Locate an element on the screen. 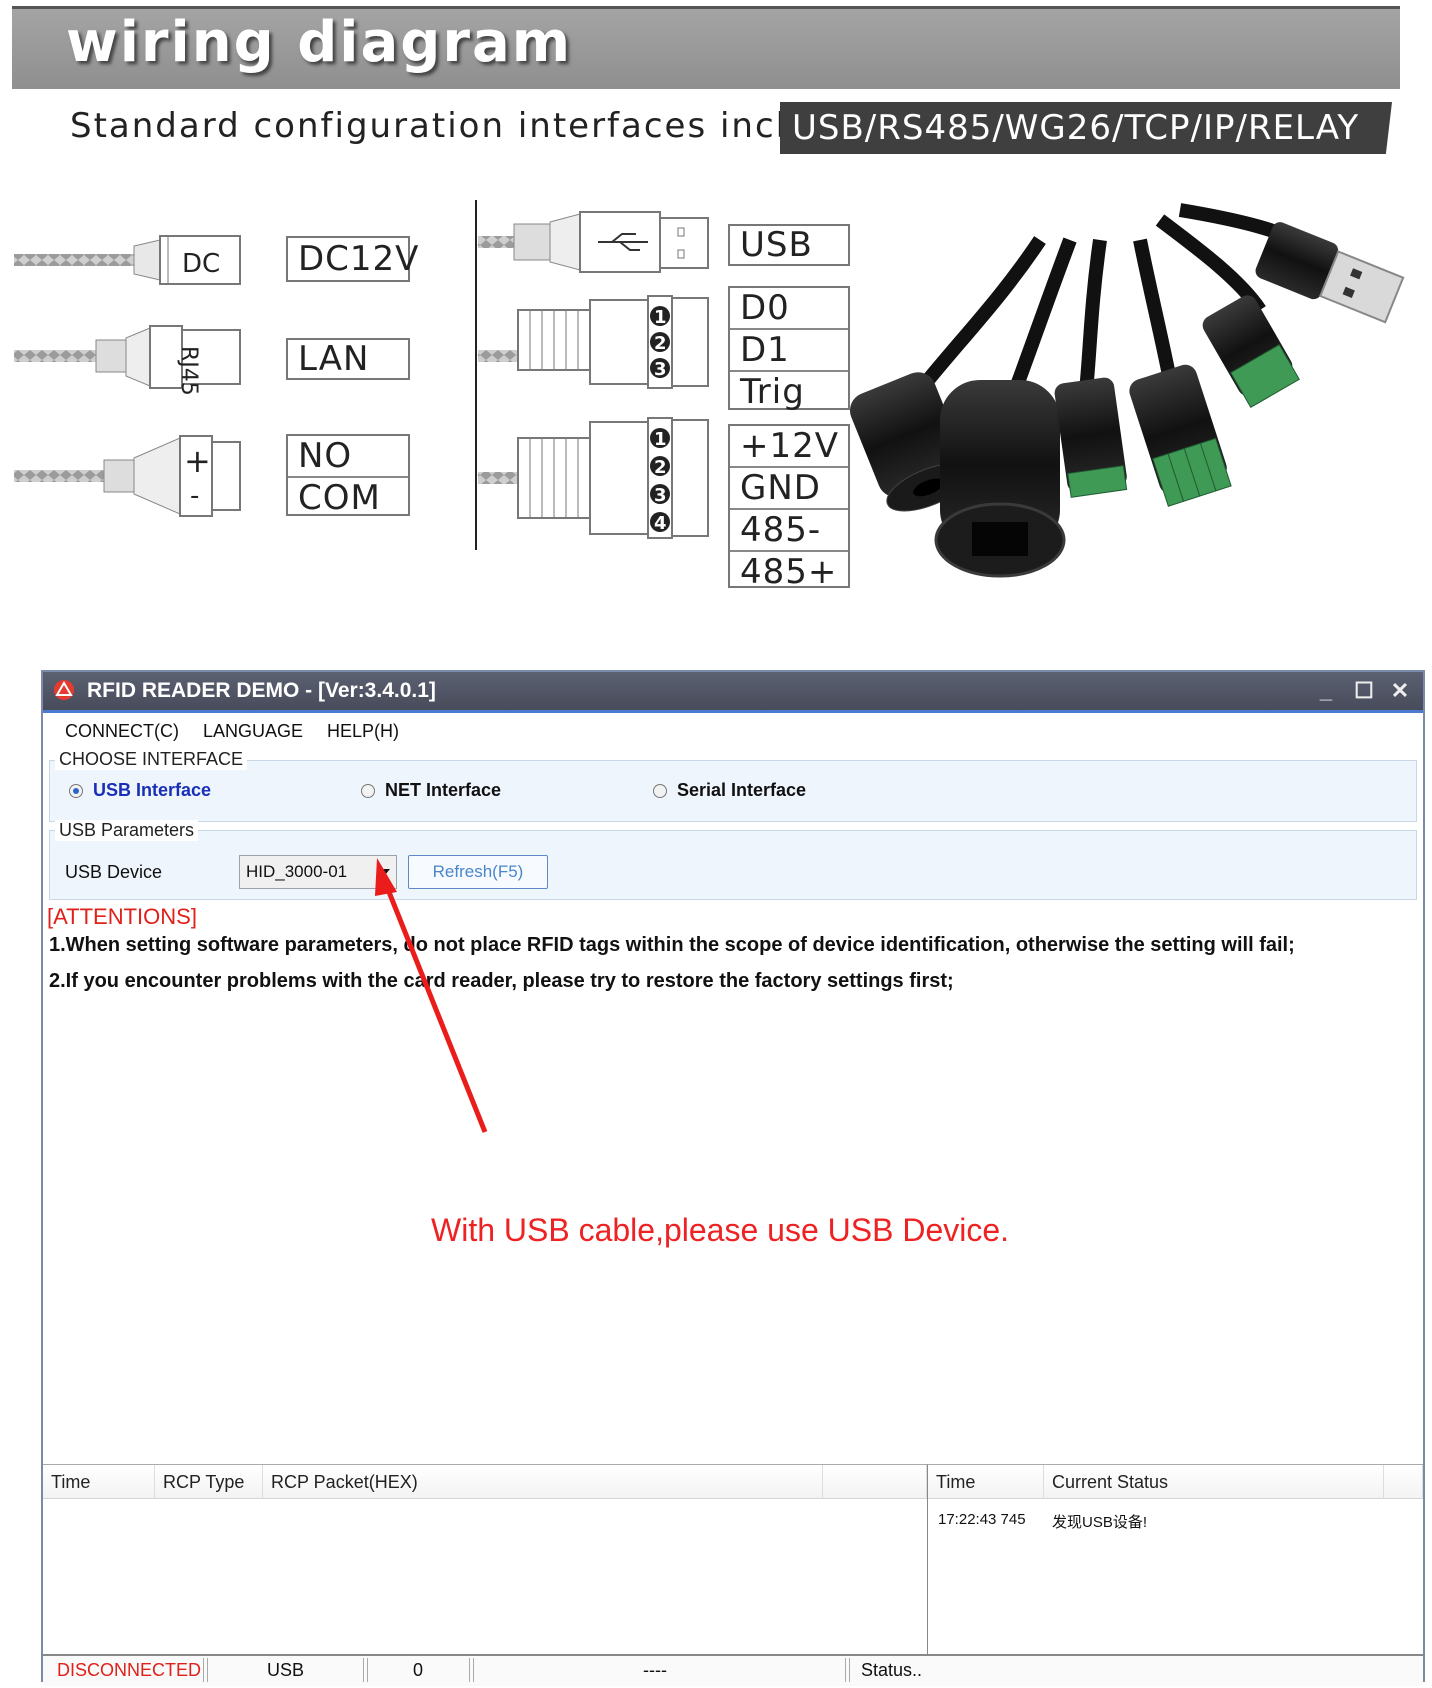 The width and height of the screenshot is (1432, 1688). dc-label: DC12V is located at coordinates (352, 259).